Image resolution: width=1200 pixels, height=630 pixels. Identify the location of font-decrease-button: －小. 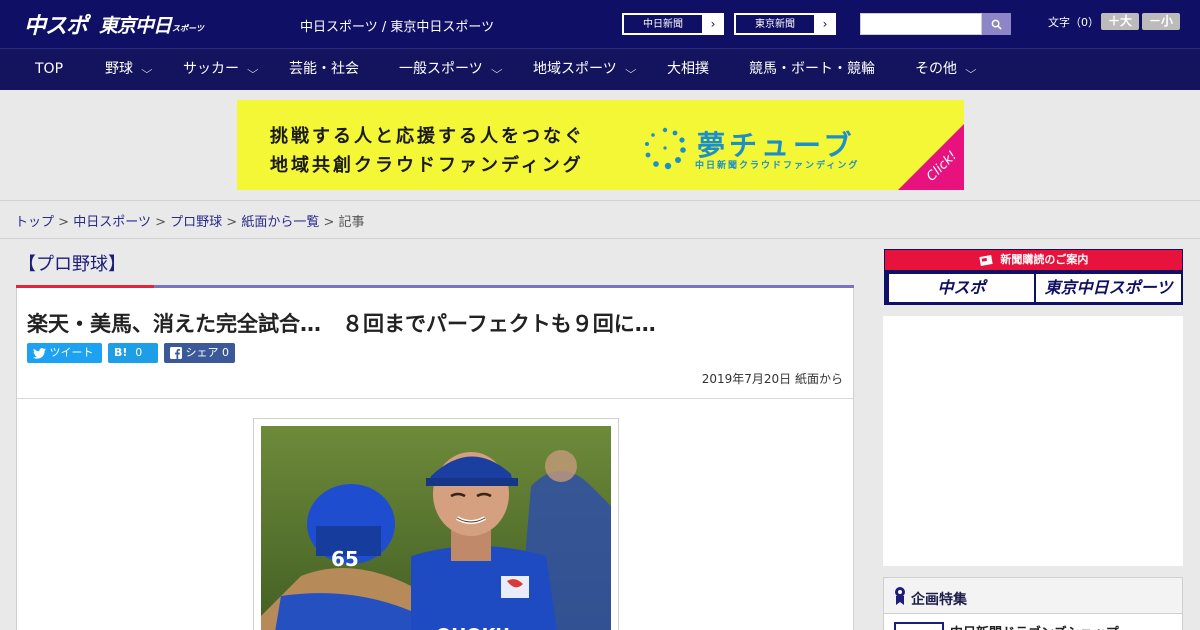
(1161, 21).